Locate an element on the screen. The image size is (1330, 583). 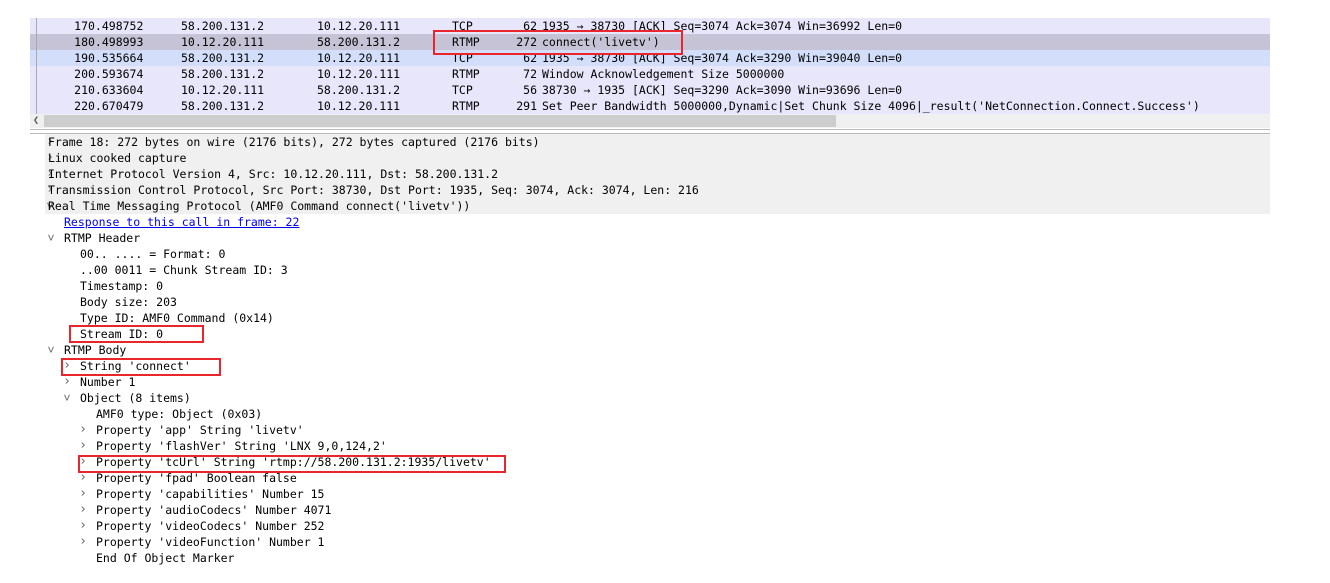
detail-tree-item: Body size: 203 is located at coordinates (650, 302).